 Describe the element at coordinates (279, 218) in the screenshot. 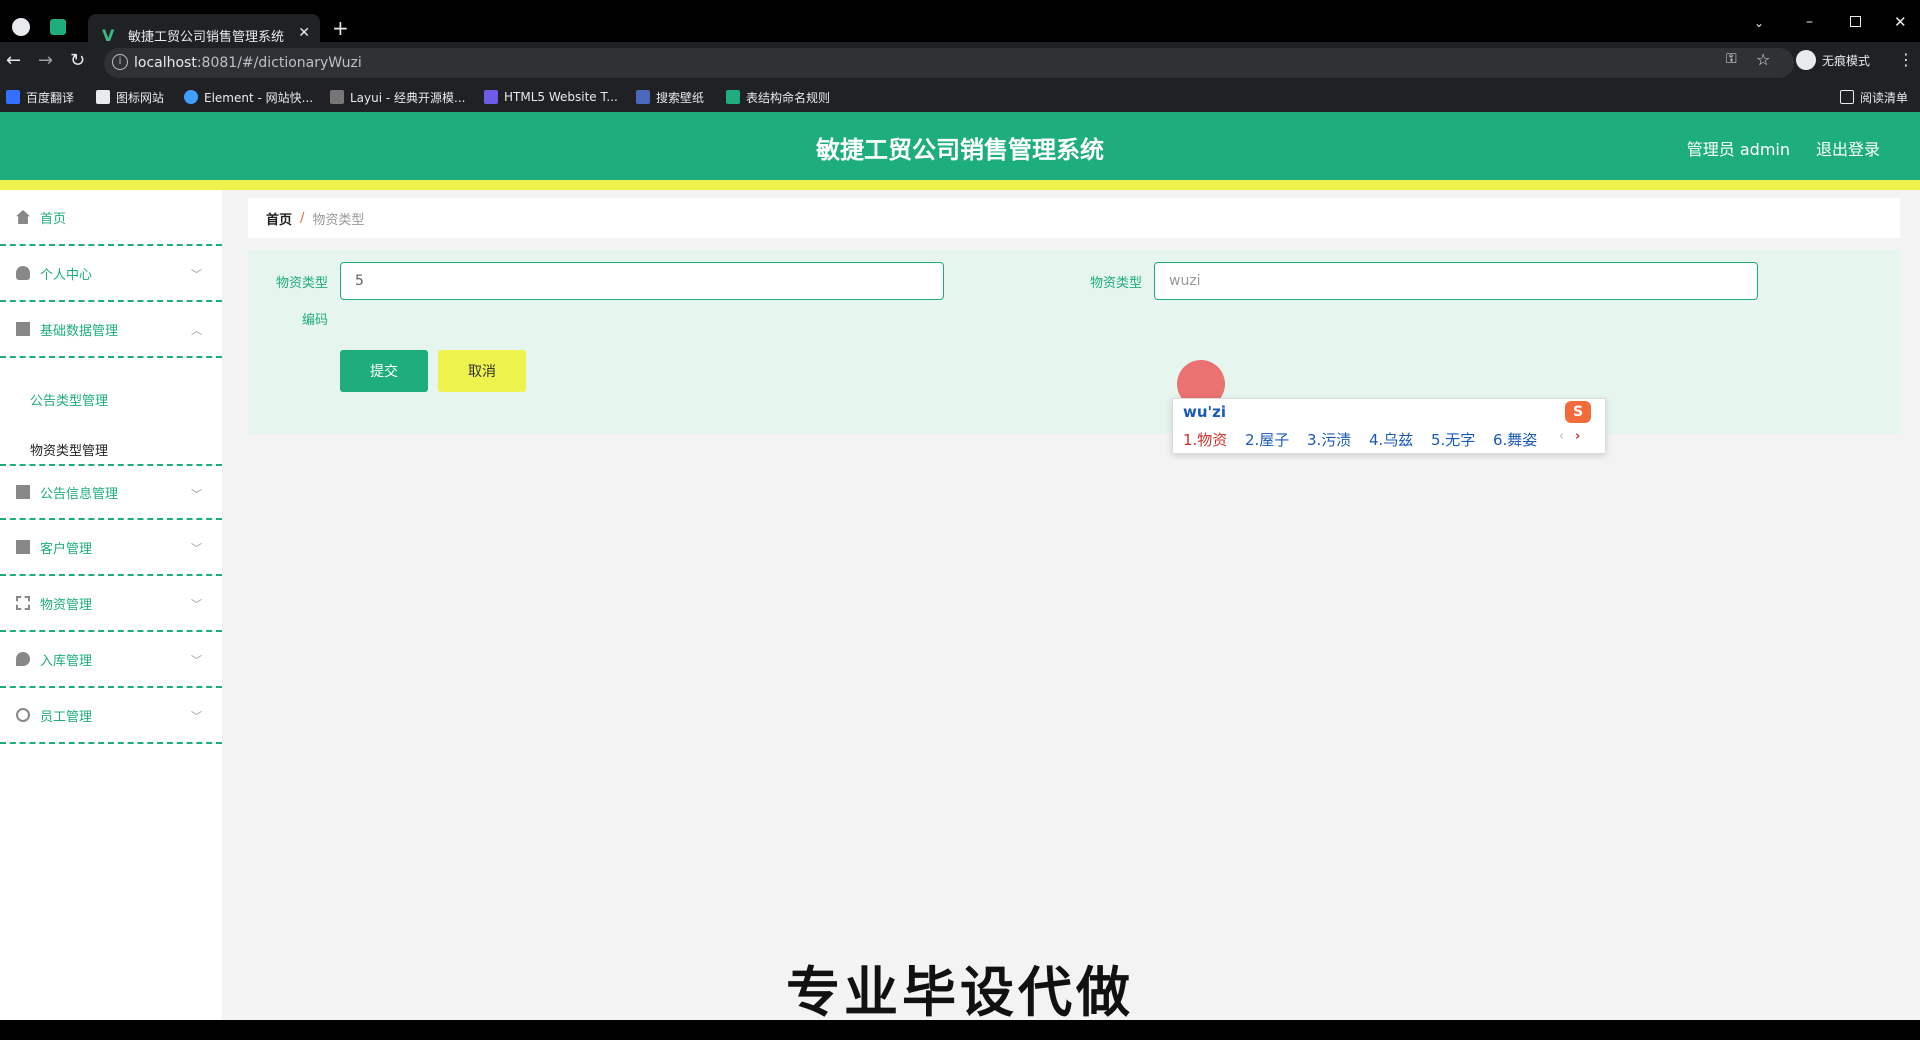

I see `breadcrumb-home: 首页` at that location.